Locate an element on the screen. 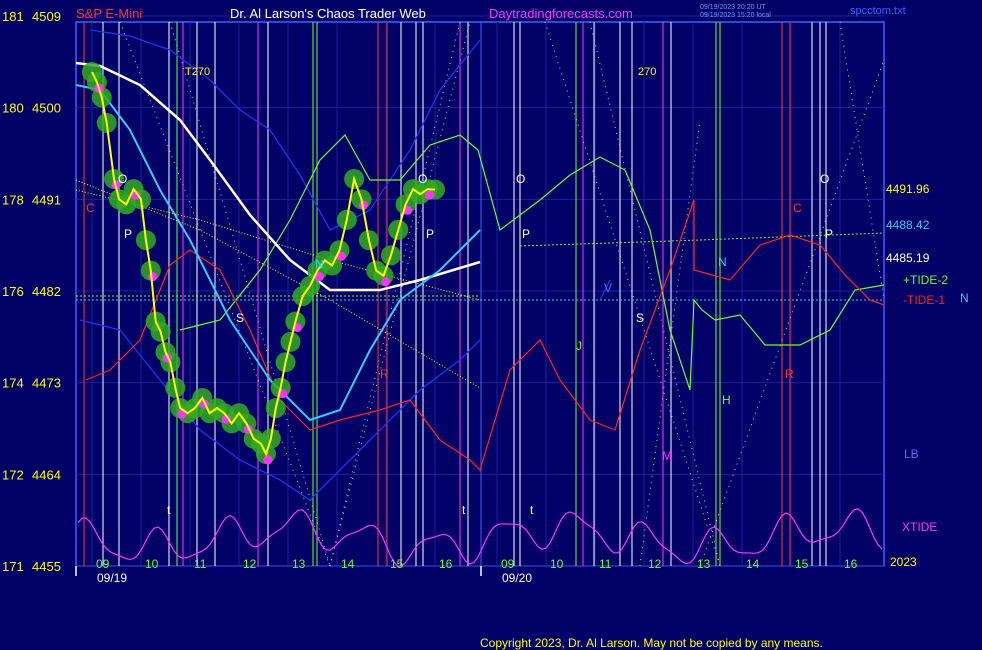 The image size is (982, 650). price-label-cyan: 4488.42 is located at coordinates (908, 225).